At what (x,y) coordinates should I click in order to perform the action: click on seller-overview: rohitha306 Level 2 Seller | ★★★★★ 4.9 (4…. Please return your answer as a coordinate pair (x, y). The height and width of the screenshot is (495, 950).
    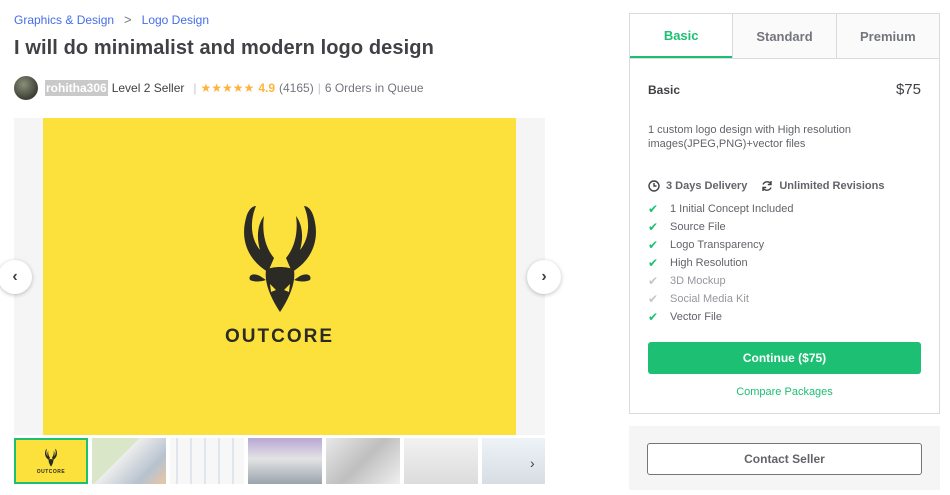
    Looking at the image, I should click on (219, 88).